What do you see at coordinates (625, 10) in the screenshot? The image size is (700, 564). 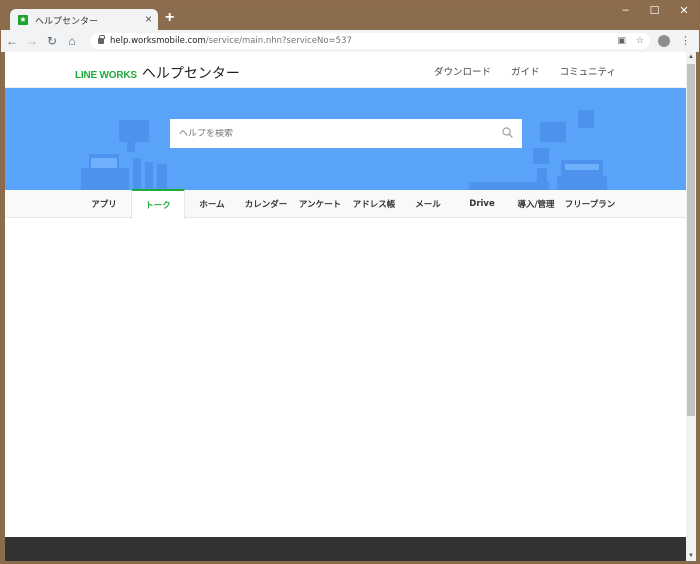 I see `minimize-button: –` at bounding box center [625, 10].